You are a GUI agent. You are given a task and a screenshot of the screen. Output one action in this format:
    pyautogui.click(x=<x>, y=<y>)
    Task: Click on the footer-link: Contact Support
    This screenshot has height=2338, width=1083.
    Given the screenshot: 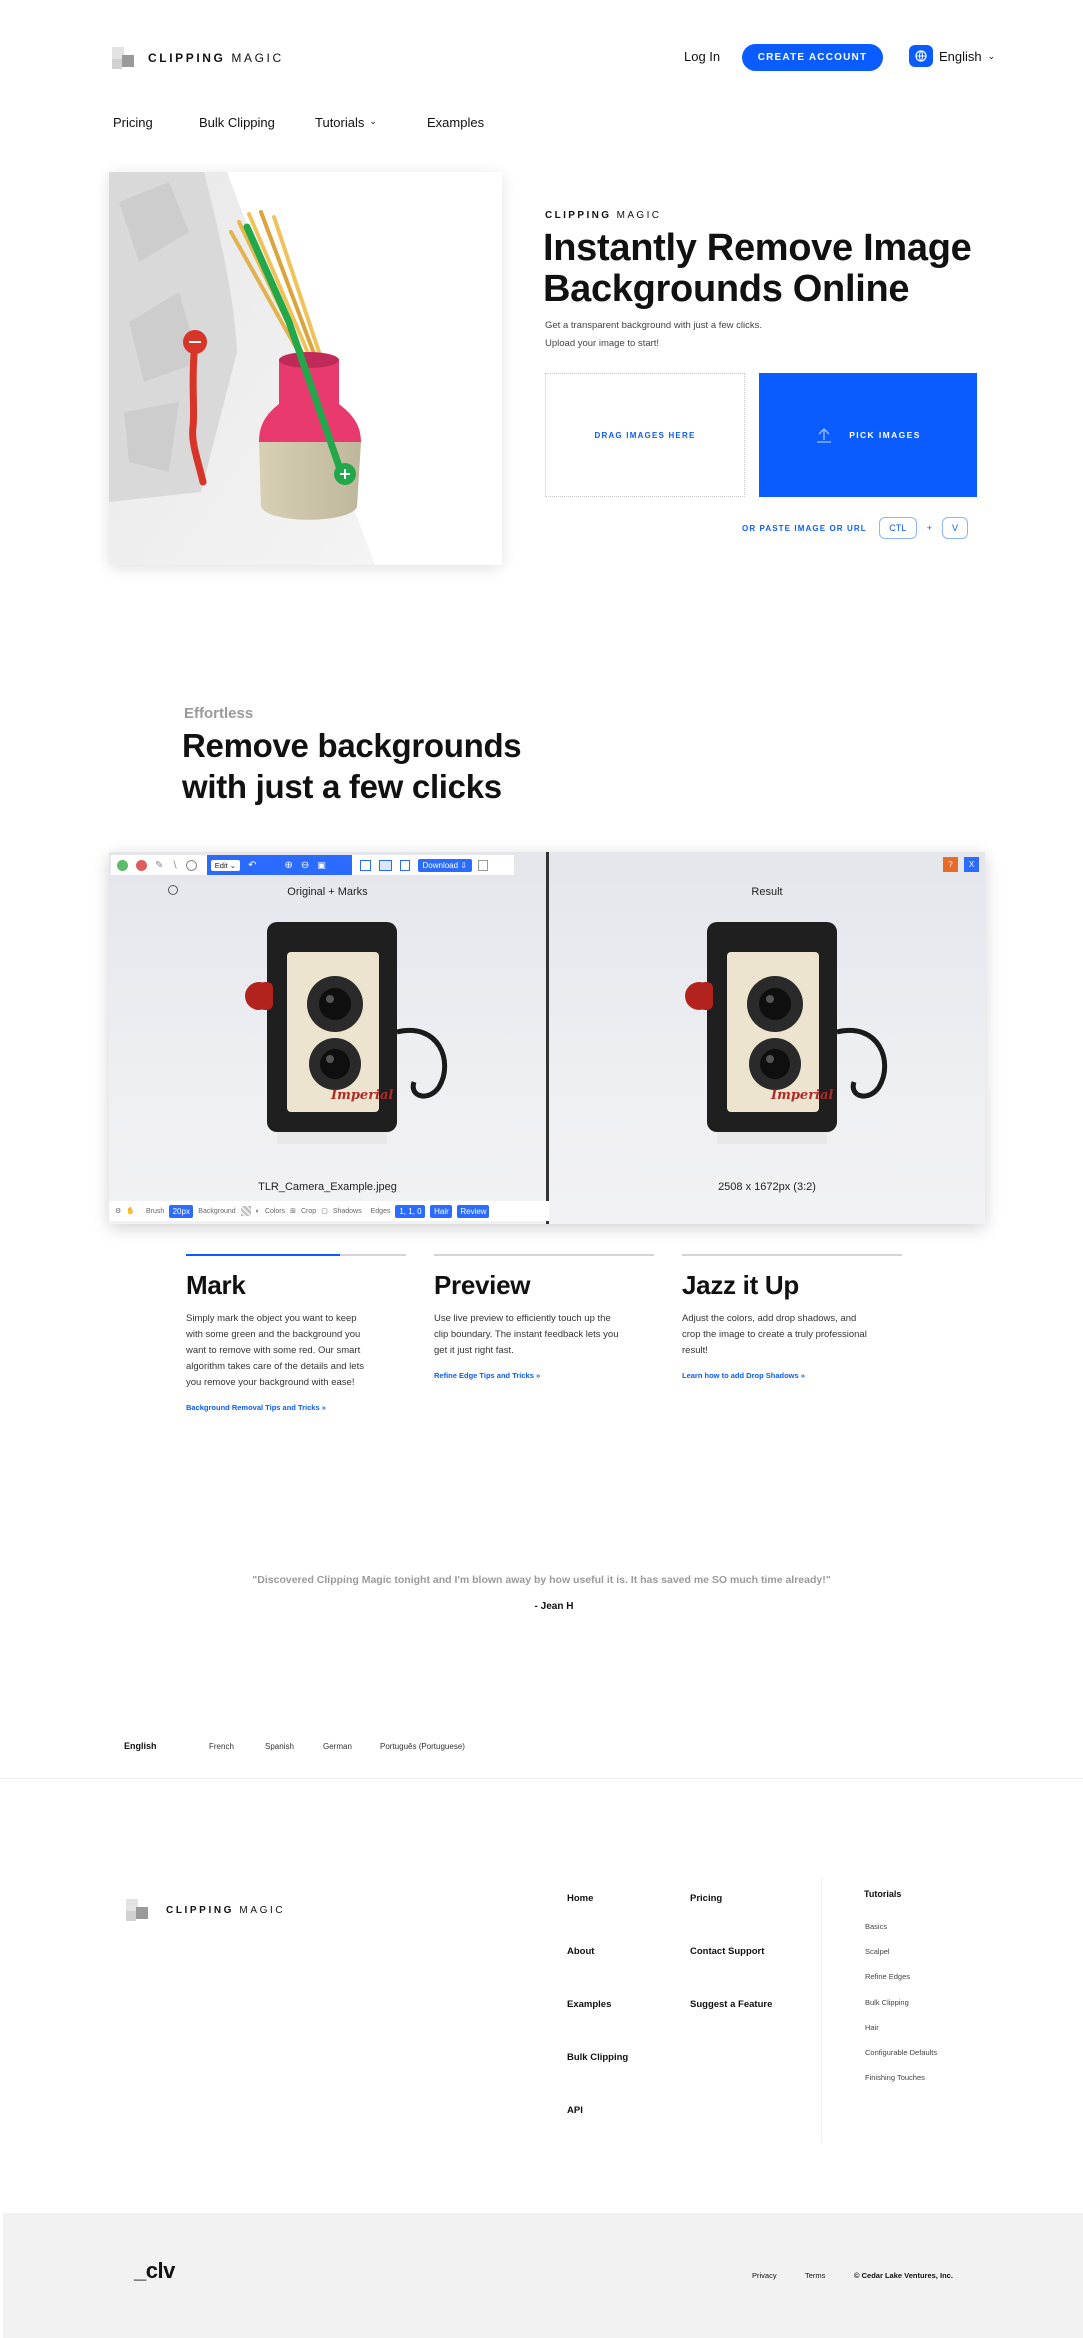 What is the action you would take?
    pyautogui.click(x=727, y=1951)
    